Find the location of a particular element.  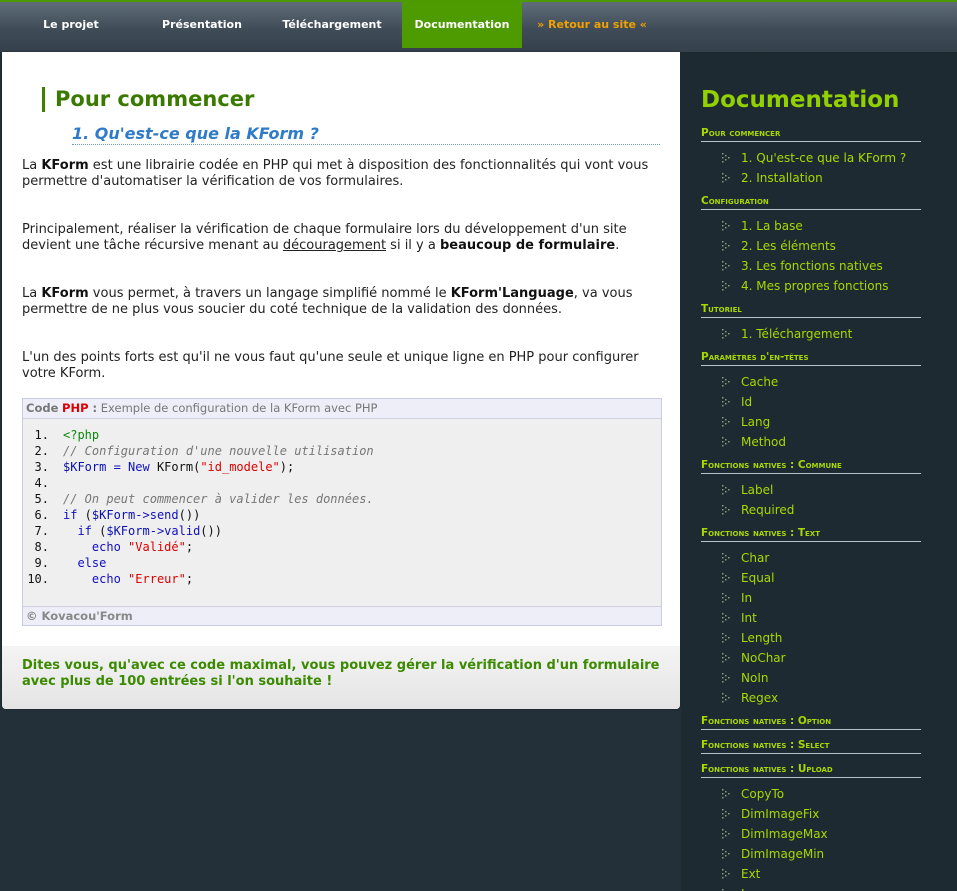

nav-telechargement: Téléchargement is located at coordinates (332, 25).